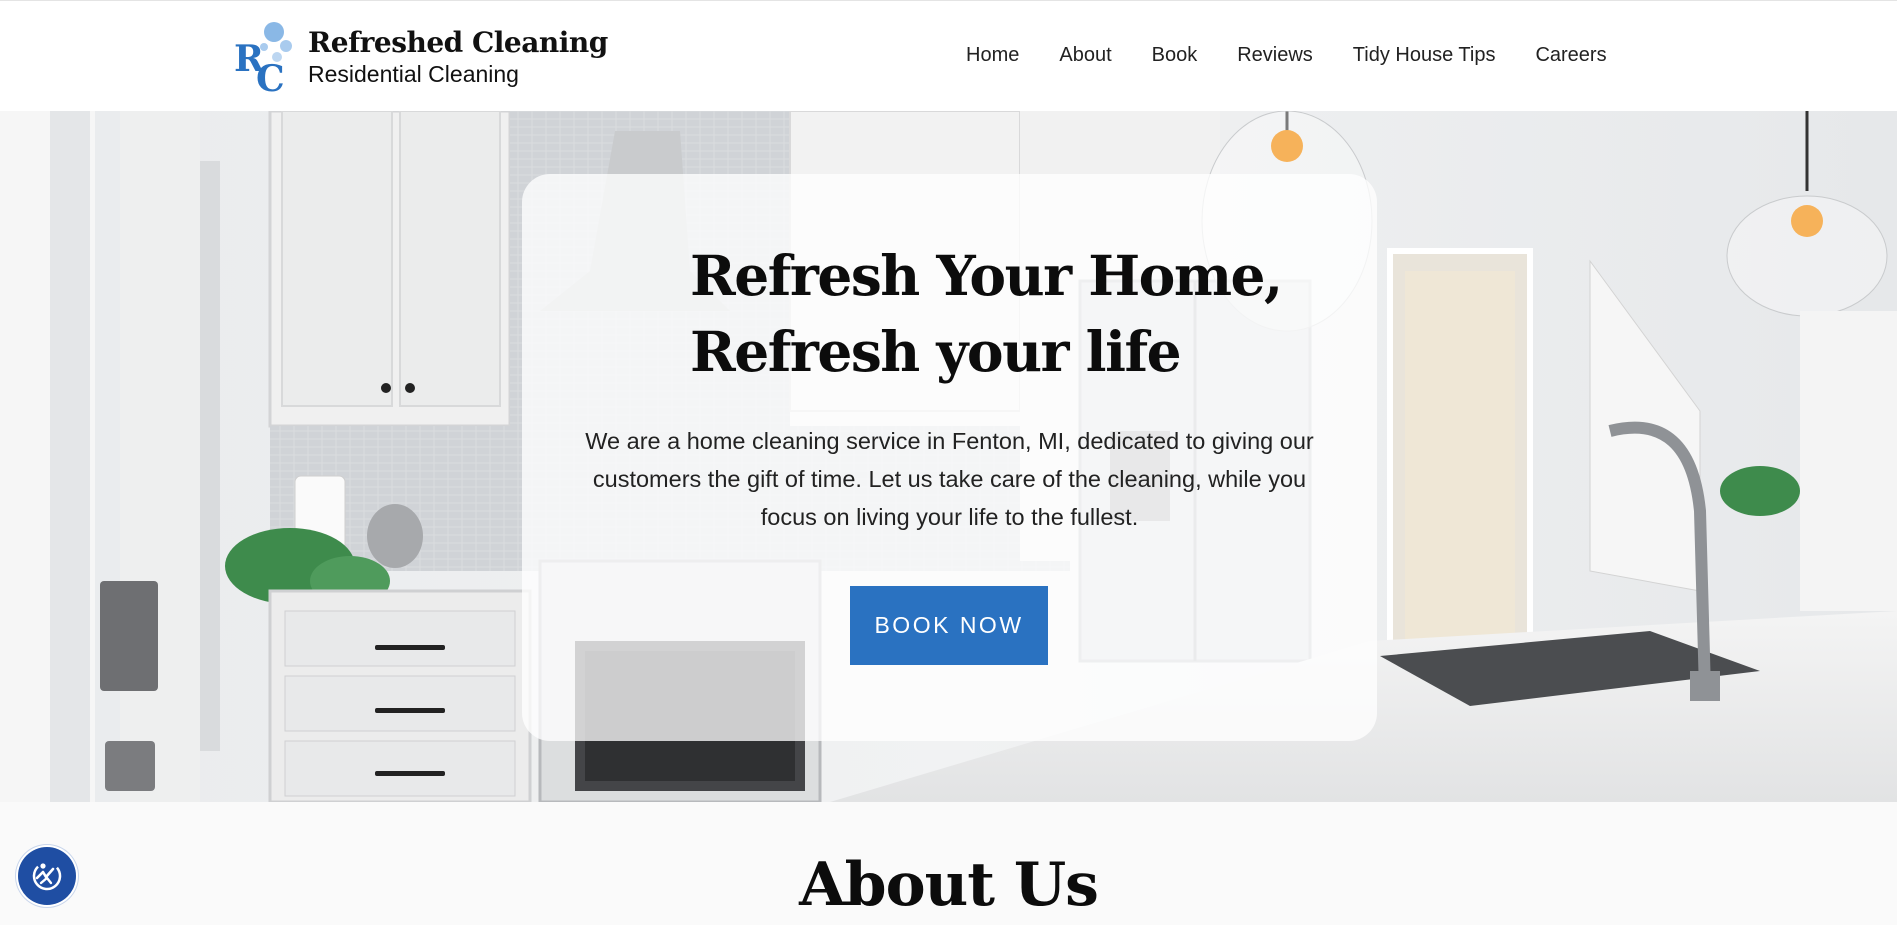  I want to click on accessibility-button, so click(47, 876).